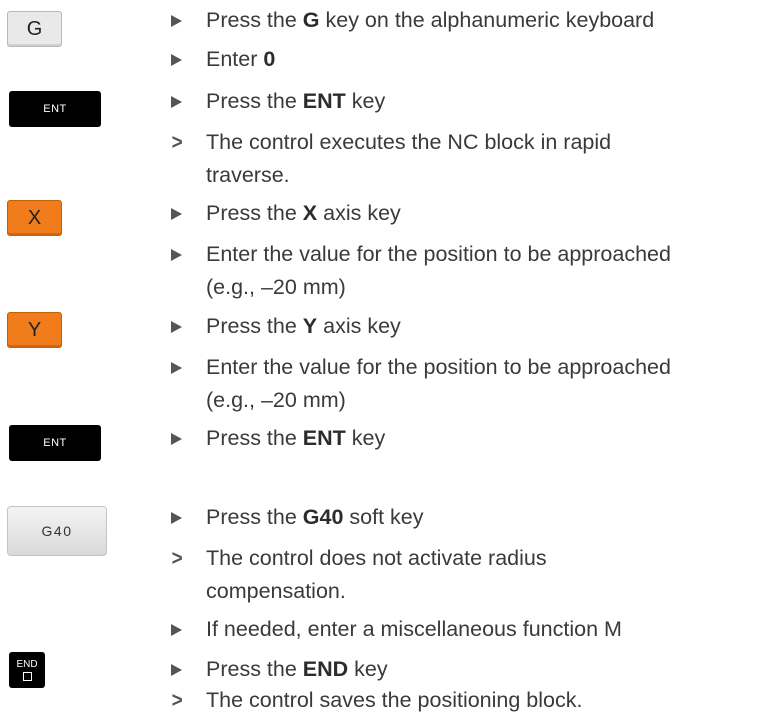 This screenshot has height=718, width=775. Describe the element at coordinates (34, 330) in the screenshot. I see `y-axis-key: Y` at that location.